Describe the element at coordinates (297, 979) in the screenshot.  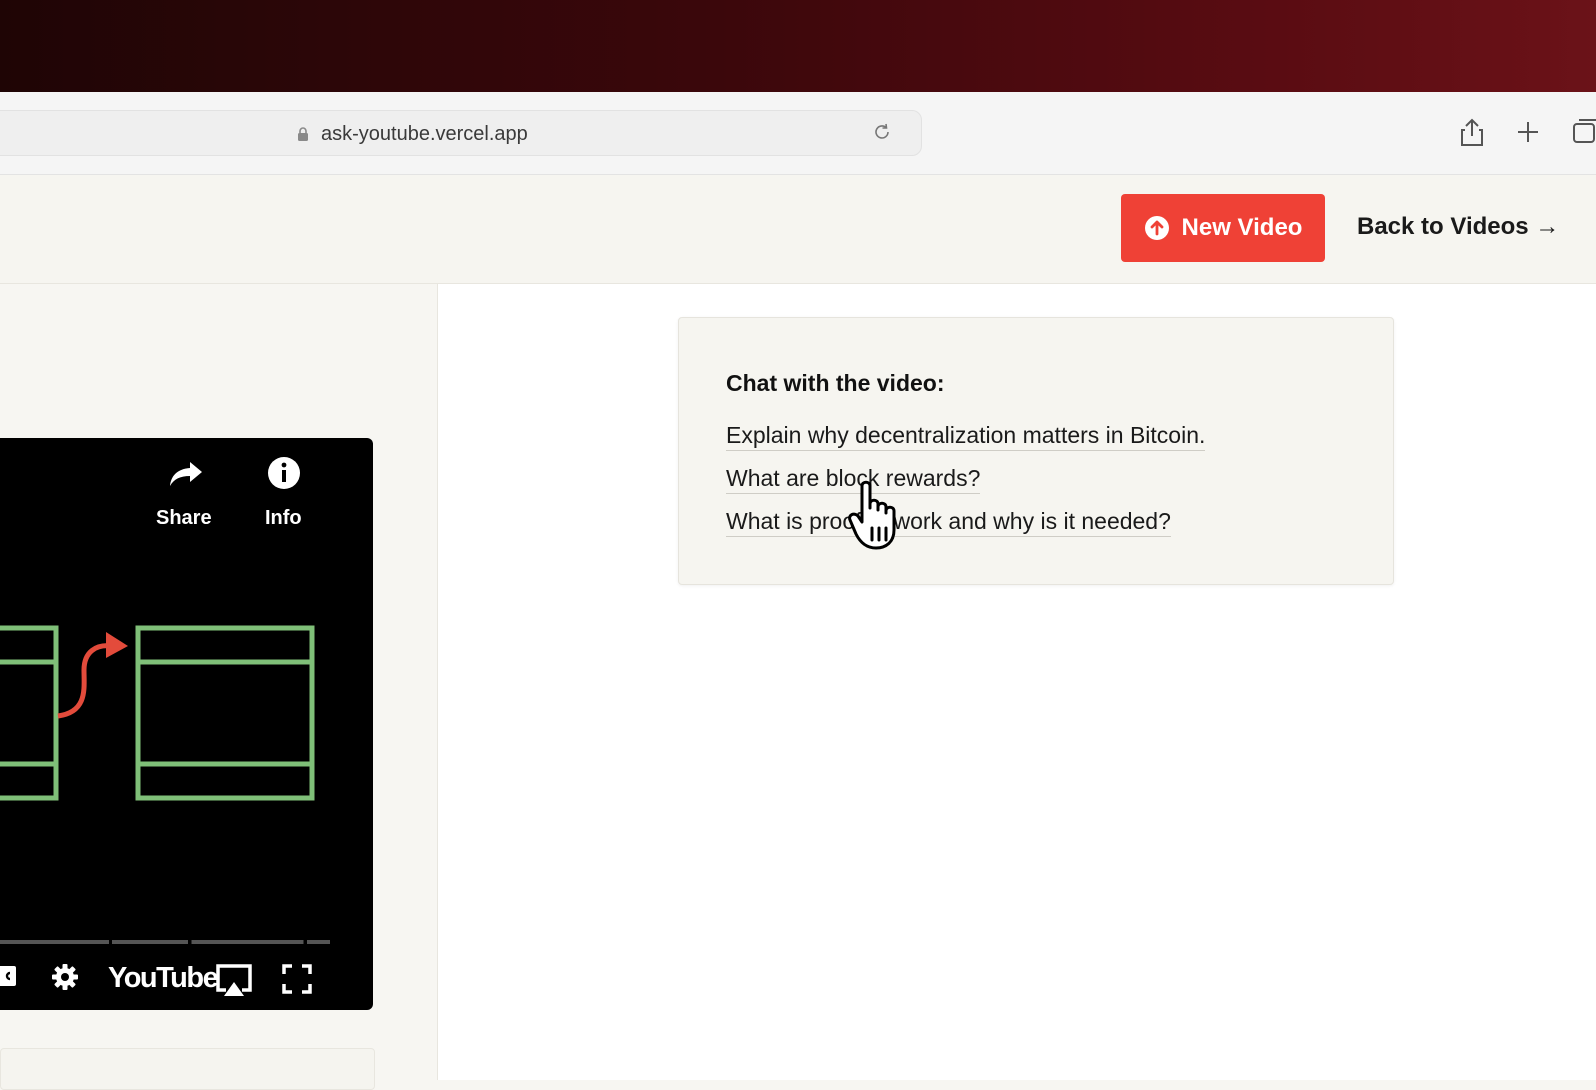
I see `fullscreen-icon` at that location.